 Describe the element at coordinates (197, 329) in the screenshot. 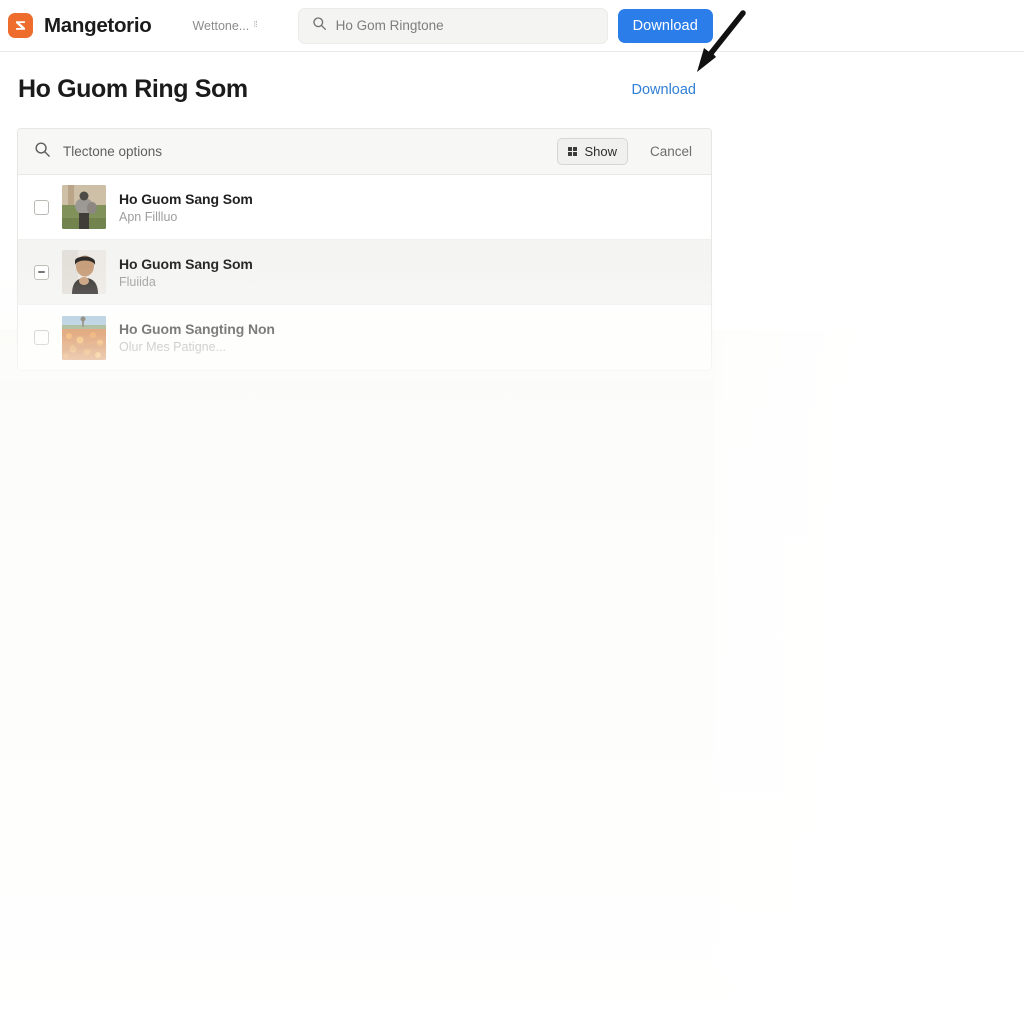

I see `row-title: Ho Guom Sangting Non` at that location.